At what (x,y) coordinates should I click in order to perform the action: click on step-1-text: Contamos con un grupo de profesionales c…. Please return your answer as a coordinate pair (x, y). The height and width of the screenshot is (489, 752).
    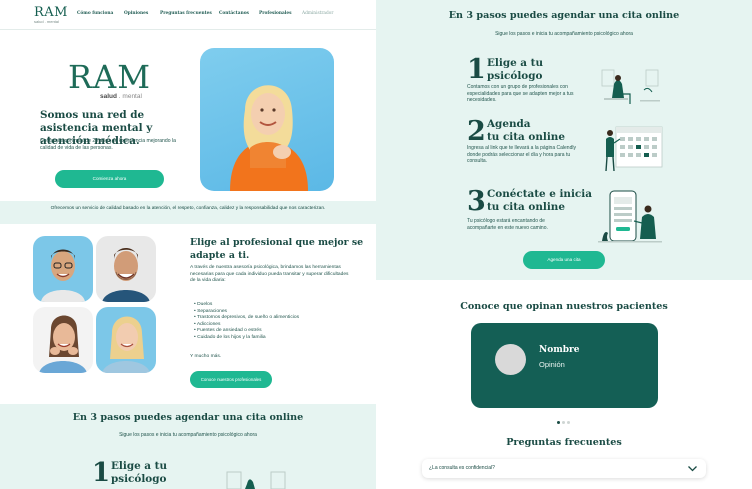
    Looking at the image, I should click on (520, 94).